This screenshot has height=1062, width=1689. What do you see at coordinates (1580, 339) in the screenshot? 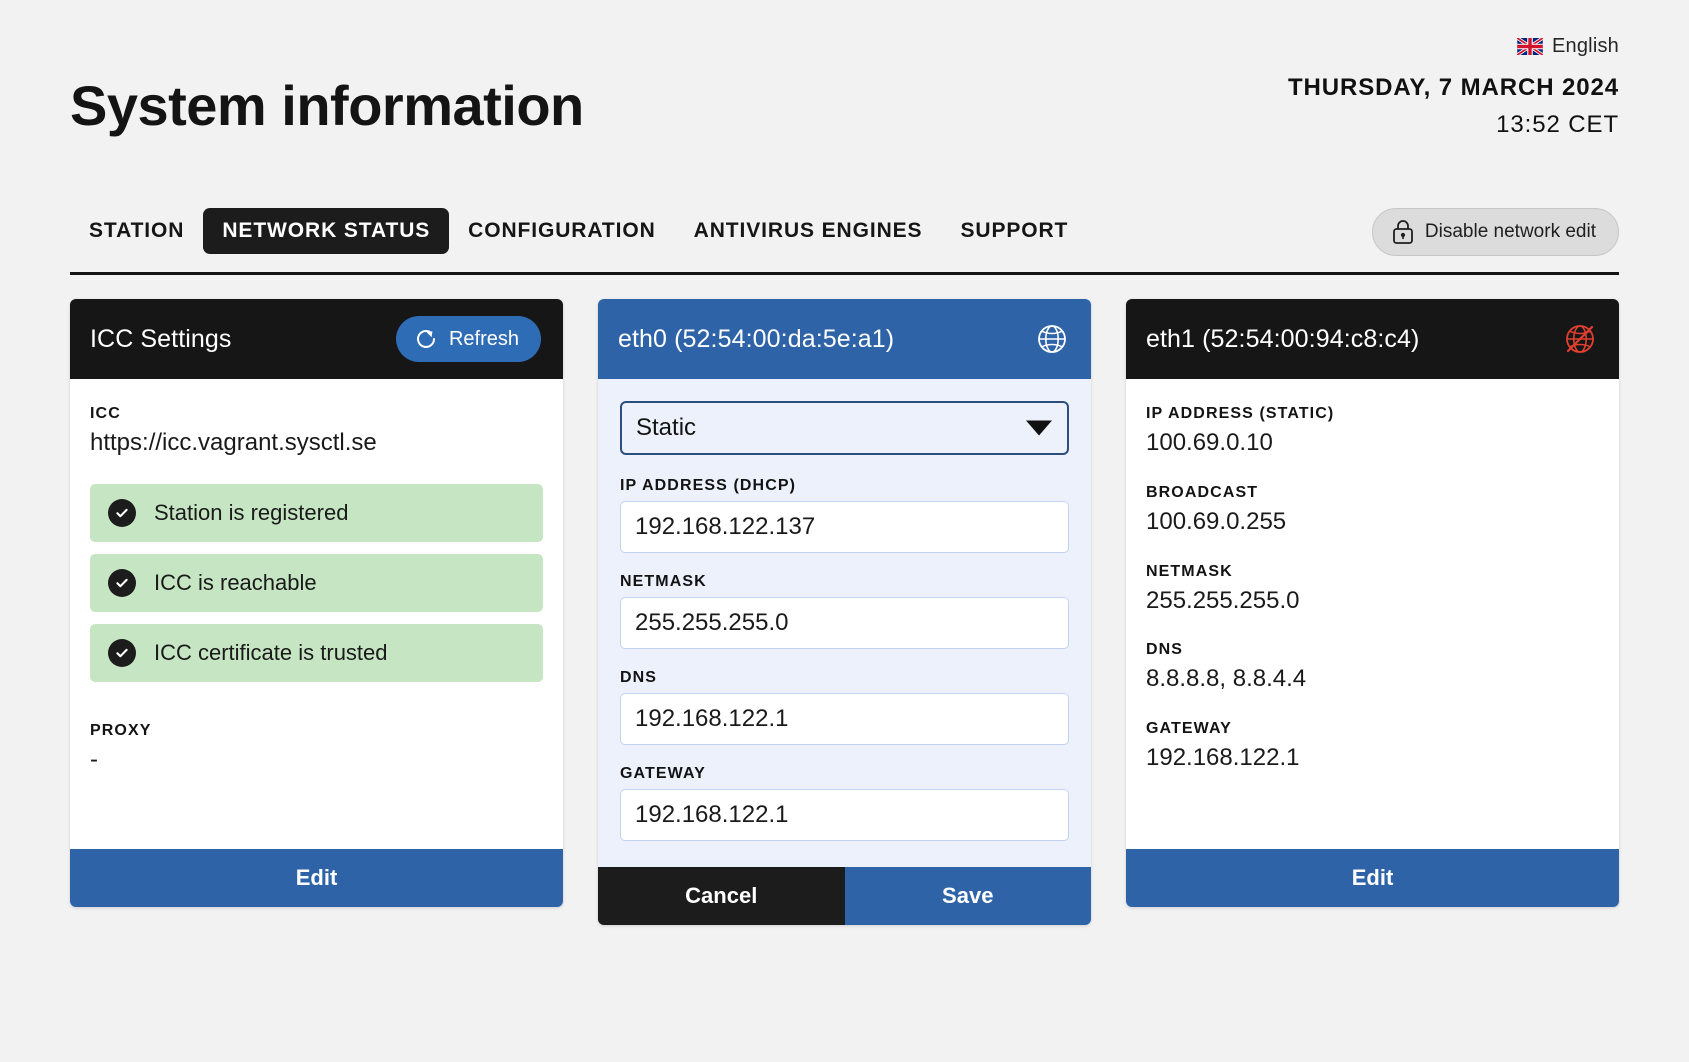
I see `globe-slash-icon` at bounding box center [1580, 339].